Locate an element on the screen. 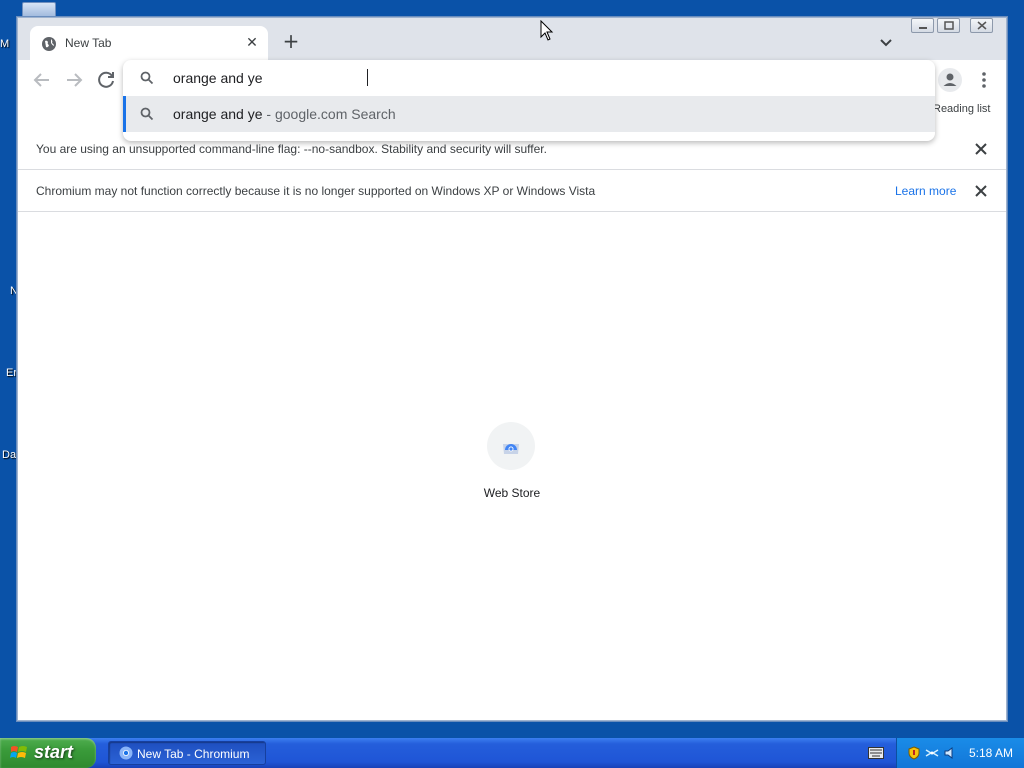  chromium-icon is located at coordinates (126, 753).